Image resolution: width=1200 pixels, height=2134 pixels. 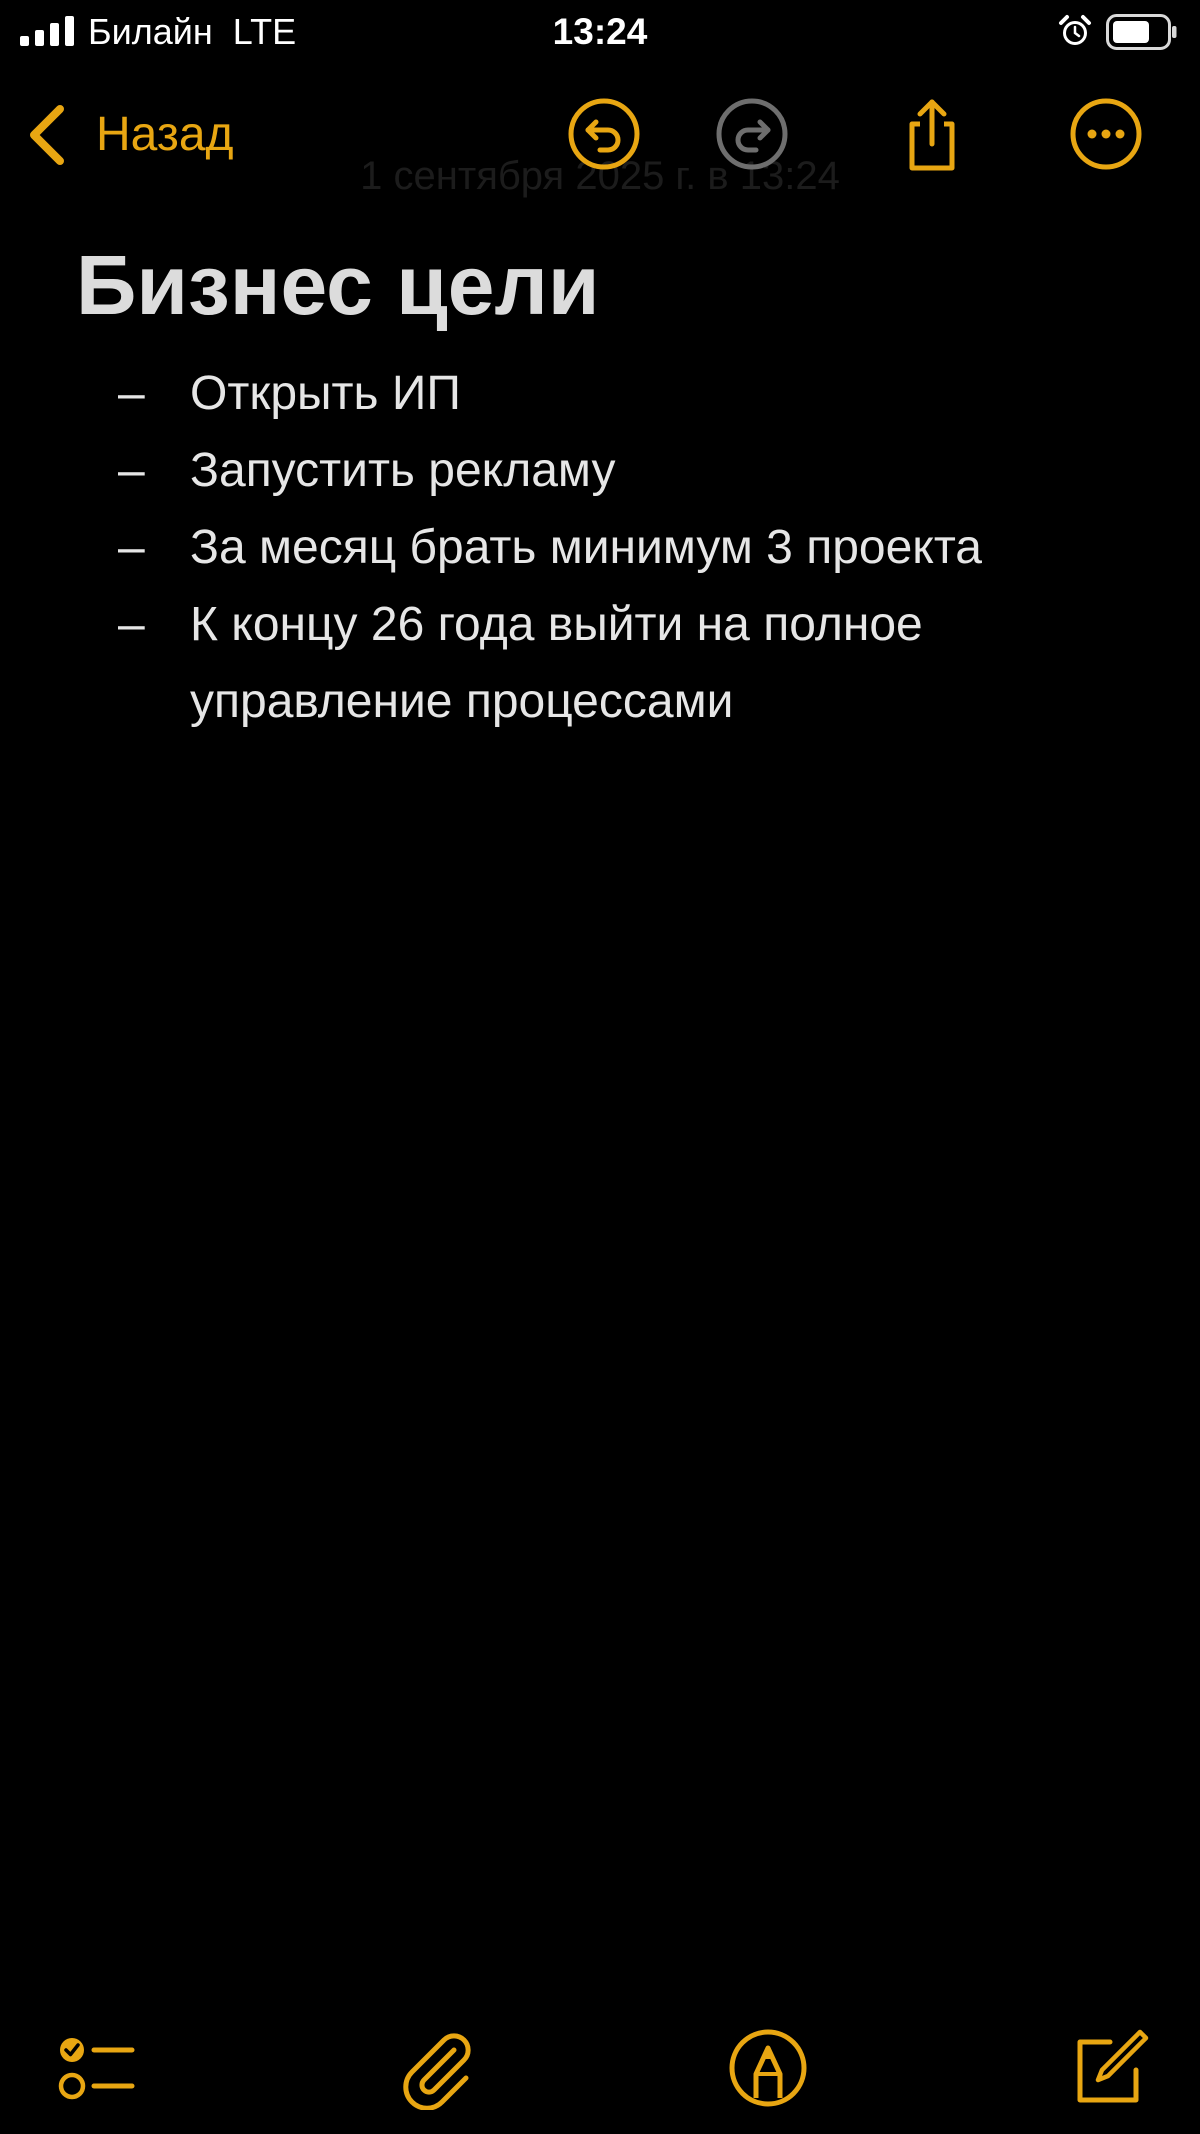 I want to click on list-item-text: Запустить рекламу, so click(x=403, y=470).